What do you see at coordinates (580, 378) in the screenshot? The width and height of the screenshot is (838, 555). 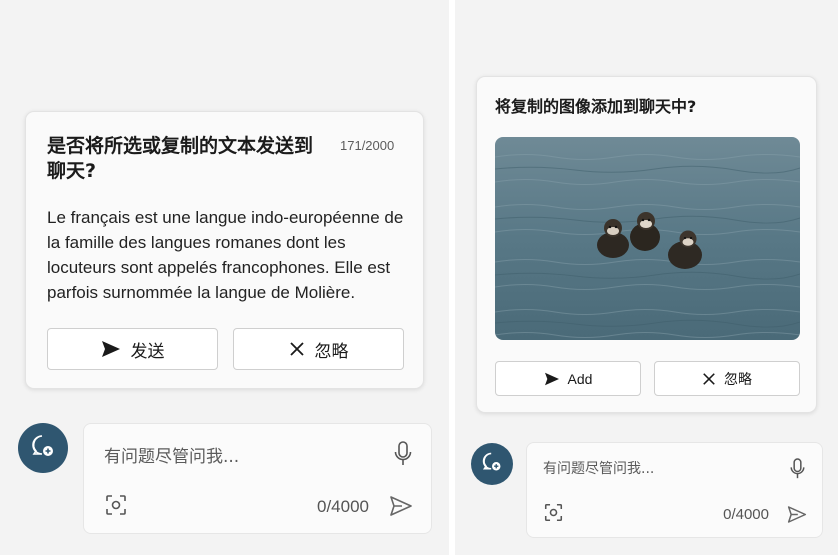 I see `add-button-label: Add` at bounding box center [580, 378].